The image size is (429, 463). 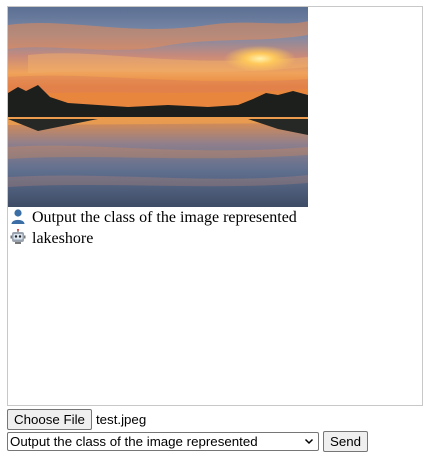 What do you see at coordinates (18, 238) in the screenshot?
I see `robot-icon` at bounding box center [18, 238].